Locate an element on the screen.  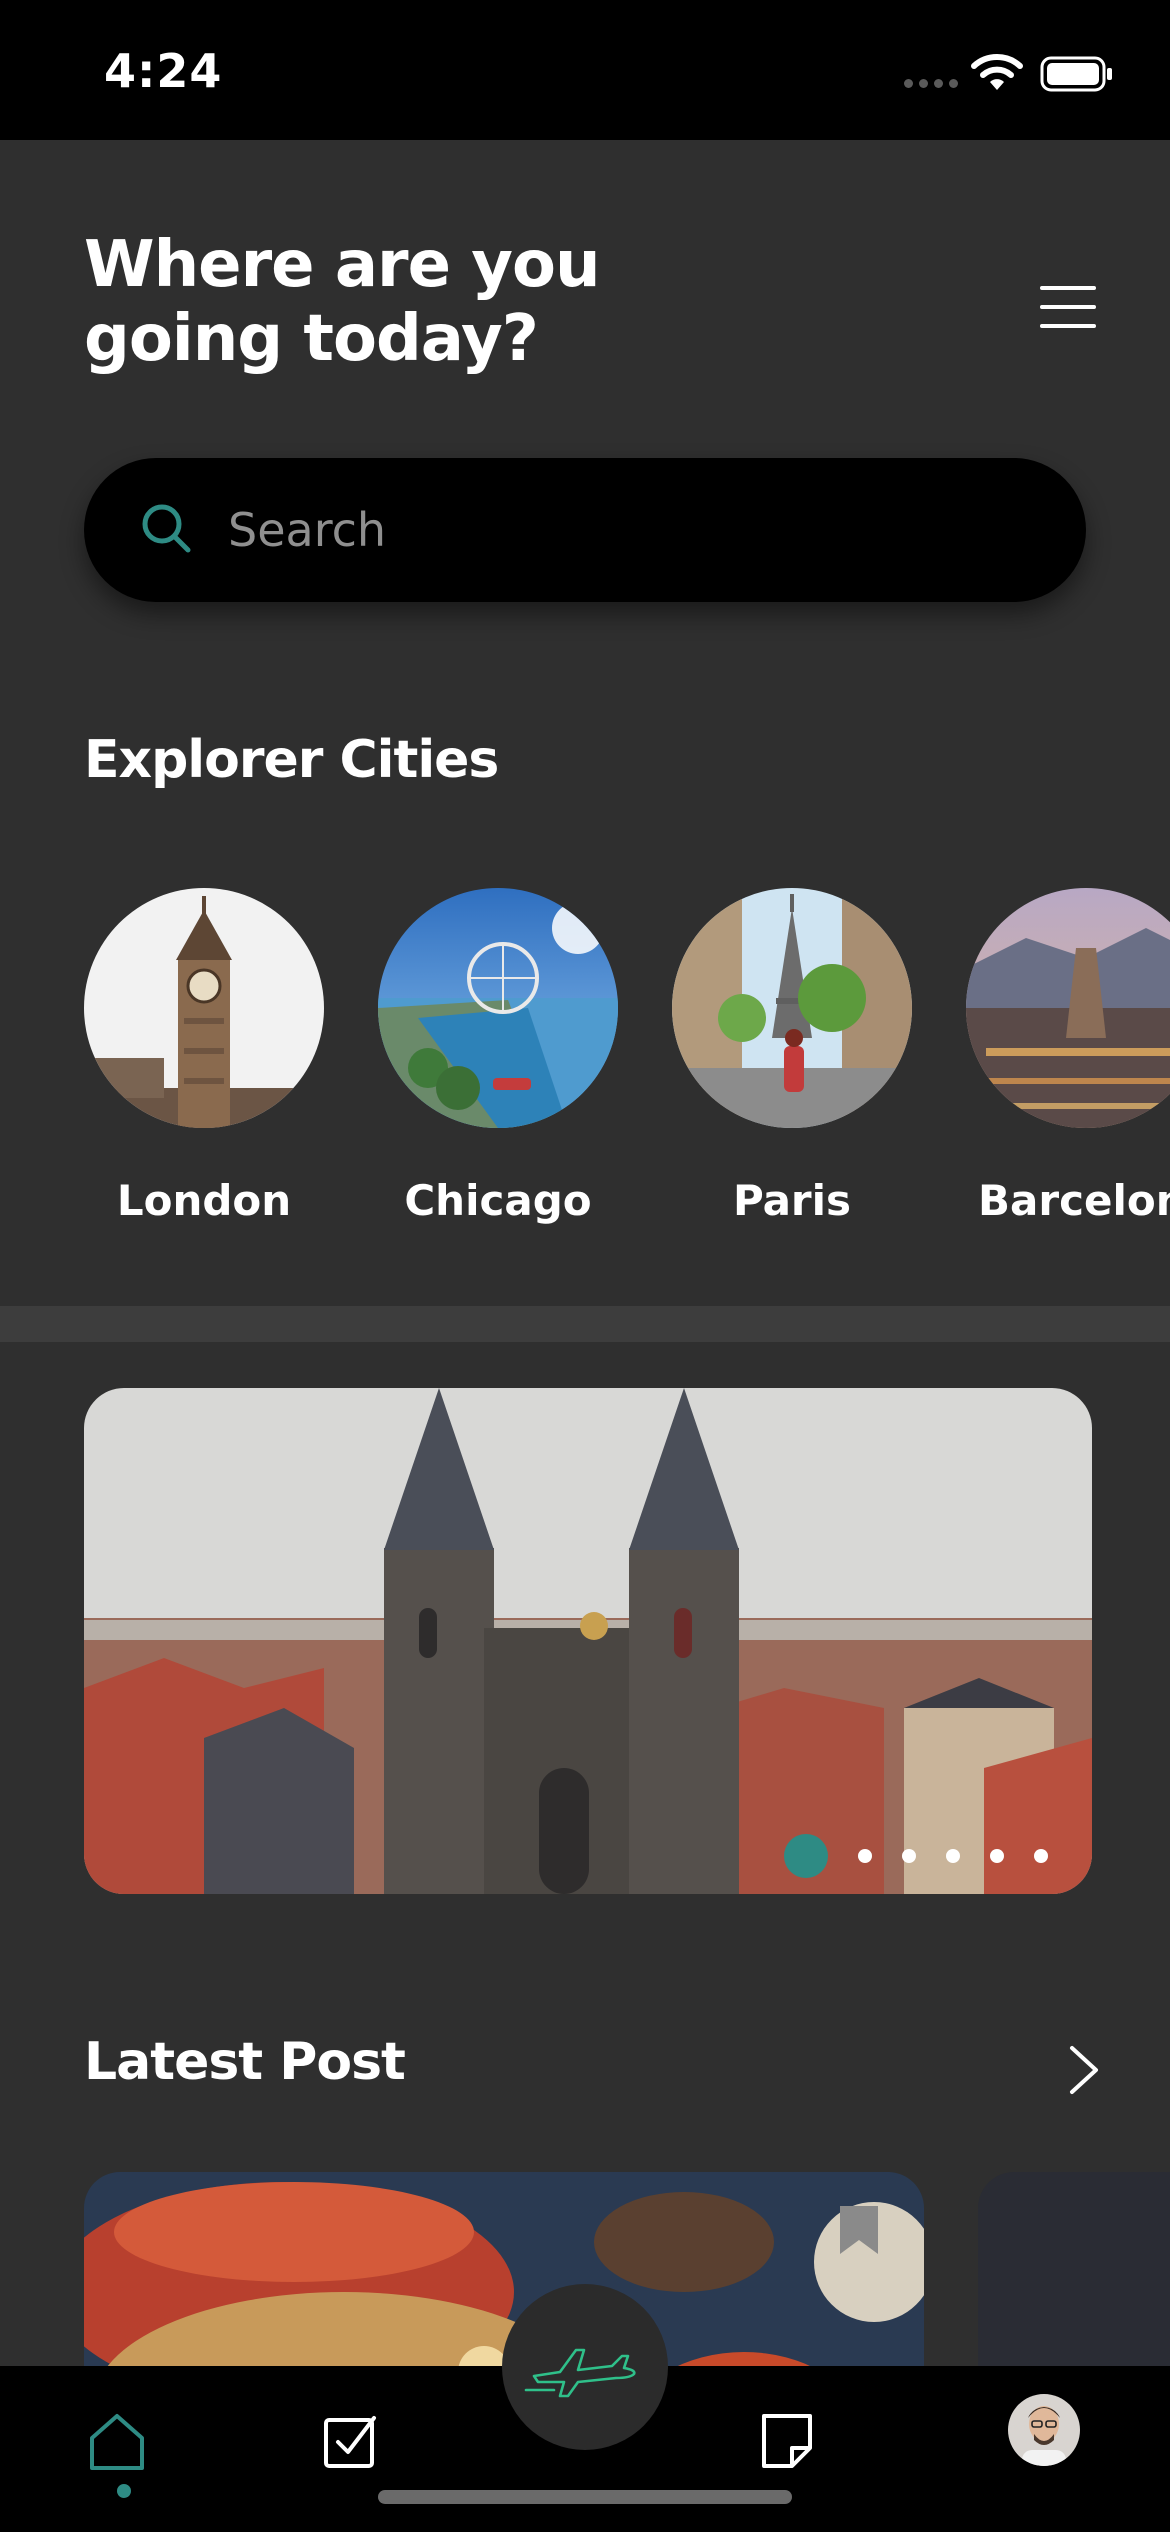
cities-section-title: Explorer Cities is located at coordinates (291, 760).